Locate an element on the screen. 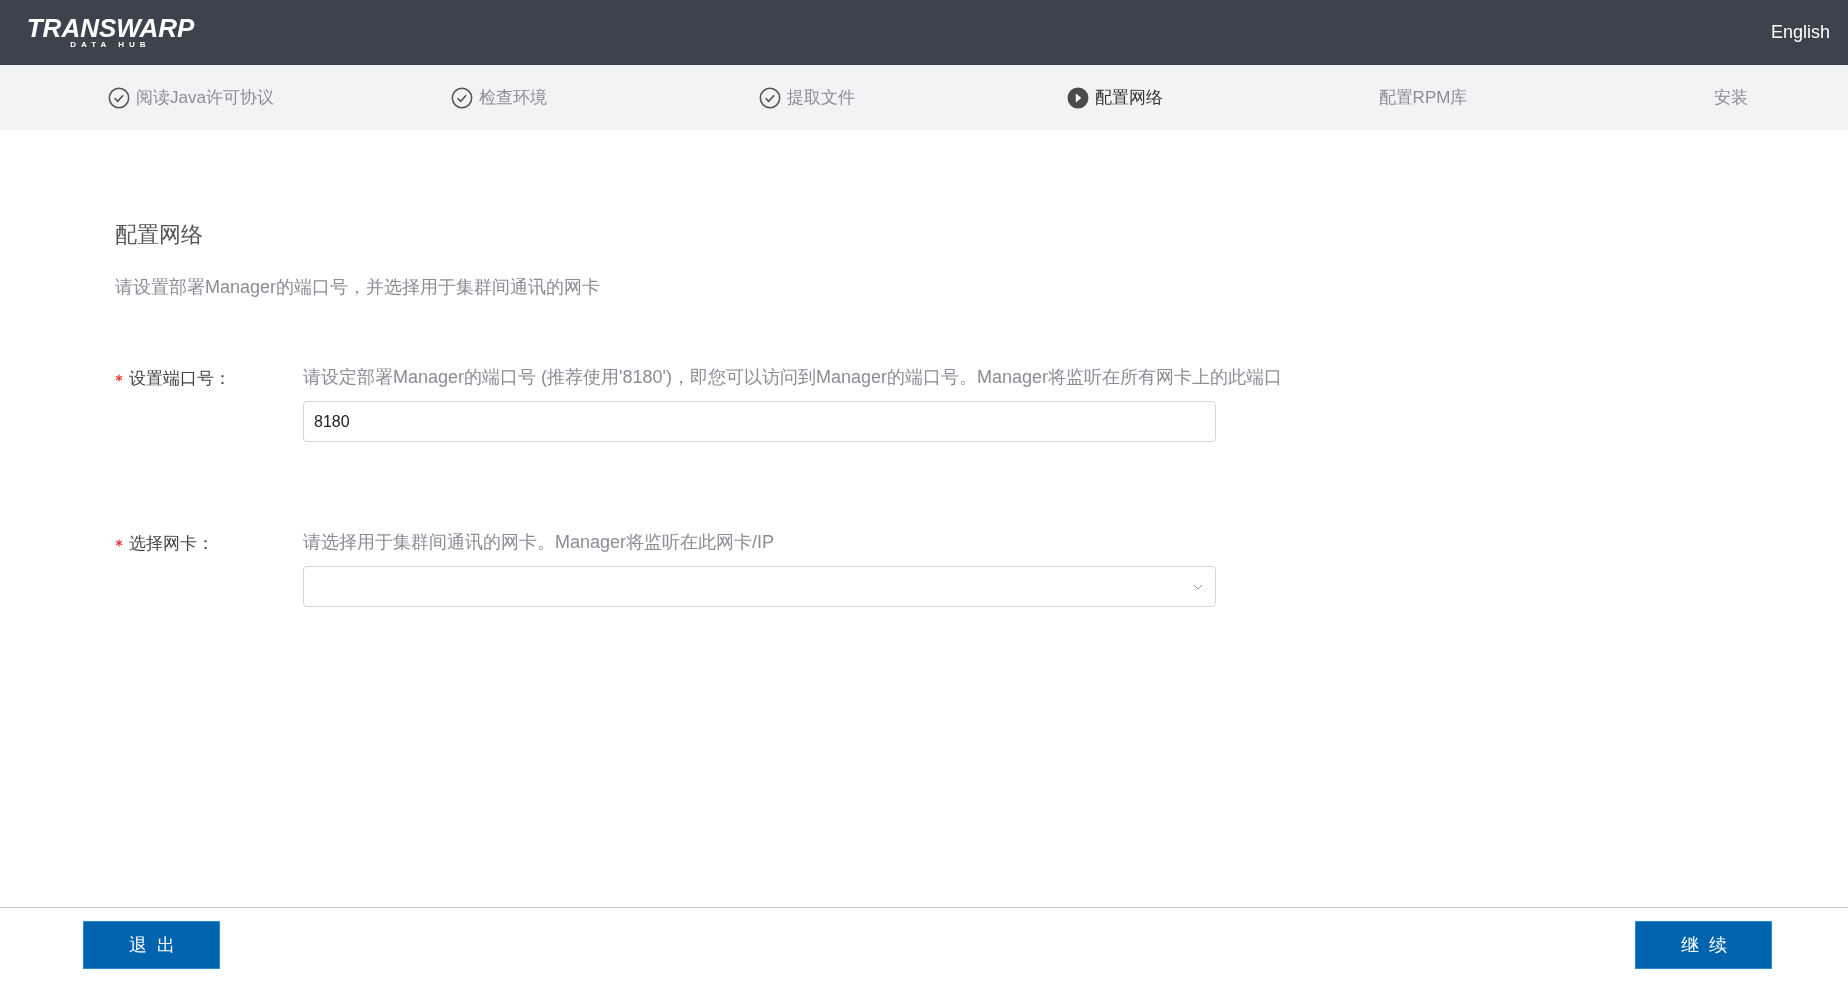  step-label: 安装 is located at coordinates (1731, 98).